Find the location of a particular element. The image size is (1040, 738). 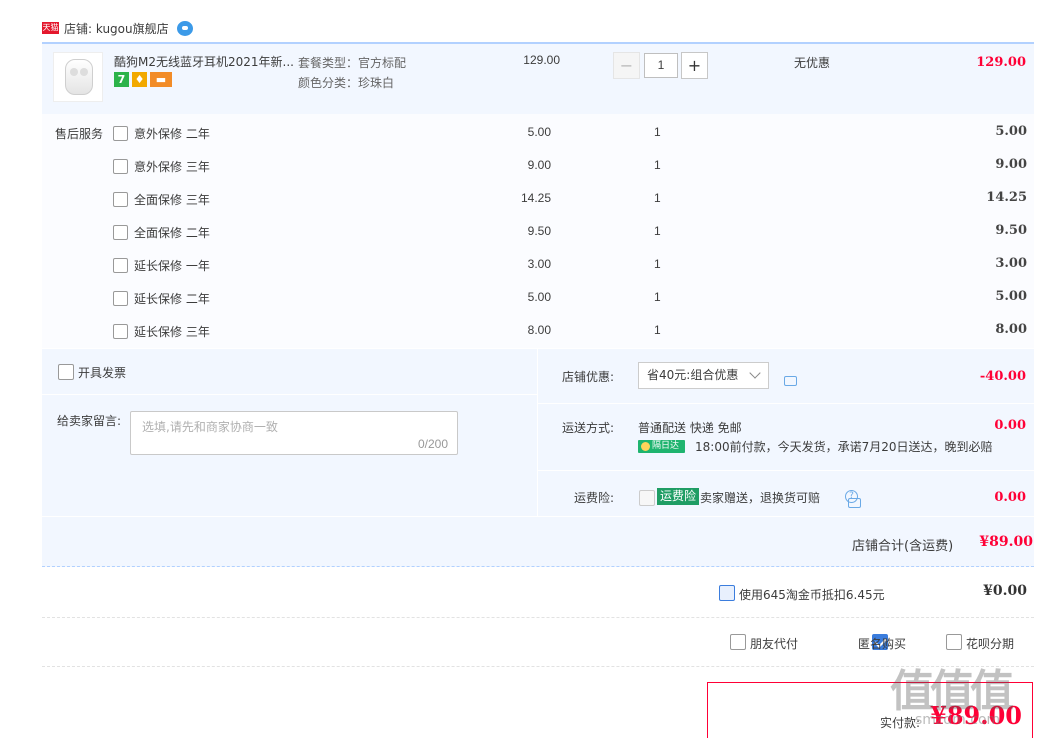

coins-checkbox is located at coordinates (727, 593).